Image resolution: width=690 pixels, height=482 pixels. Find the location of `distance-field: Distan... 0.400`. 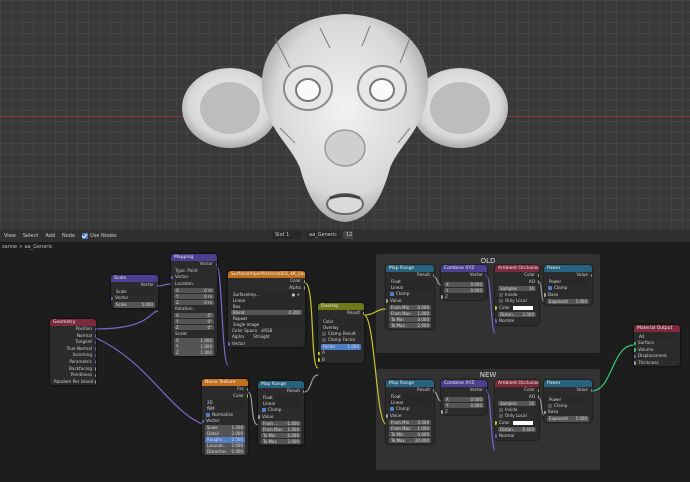

distance-field: Distan... 0.400 is located at coordinates (517, 429).